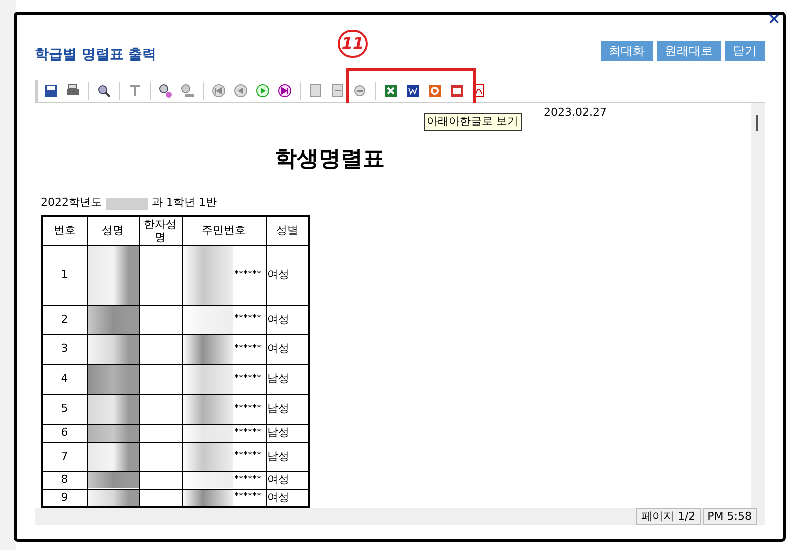 The width and height of the screenshot is (800, 550). Describe the element at coordinates (473, 121) in the screenshot. I see `tooltip: 아래아한글로 보기` at that location.